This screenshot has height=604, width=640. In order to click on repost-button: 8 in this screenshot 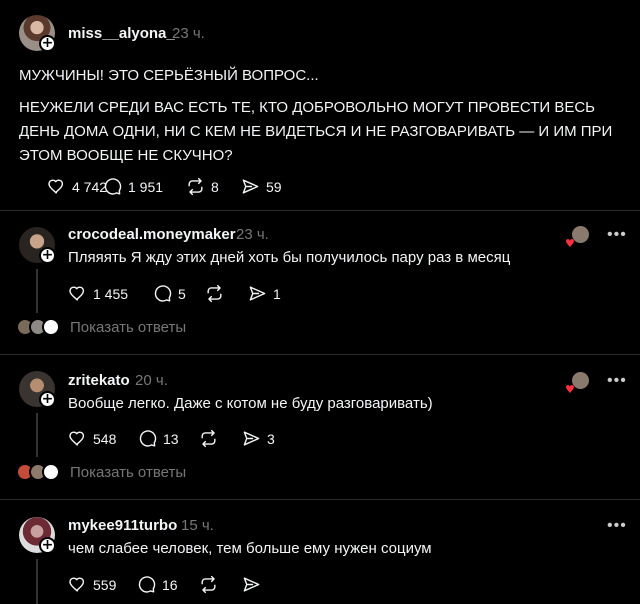, I will do `click(202, 186)`.